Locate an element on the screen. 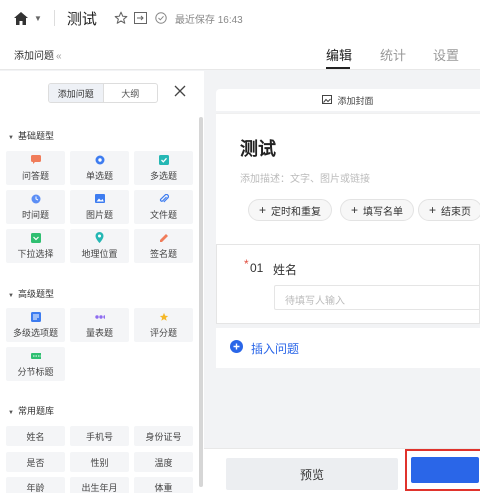 The height and width of the screenshot is (493, 480). type-rating: 评分题 is located at coordinates (163, 325).